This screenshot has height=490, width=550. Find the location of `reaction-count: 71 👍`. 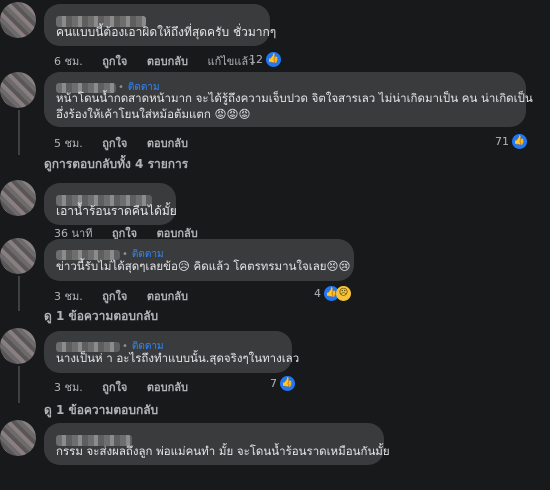

reaction-count: 71 👍 is located at coordinates (511, 141).